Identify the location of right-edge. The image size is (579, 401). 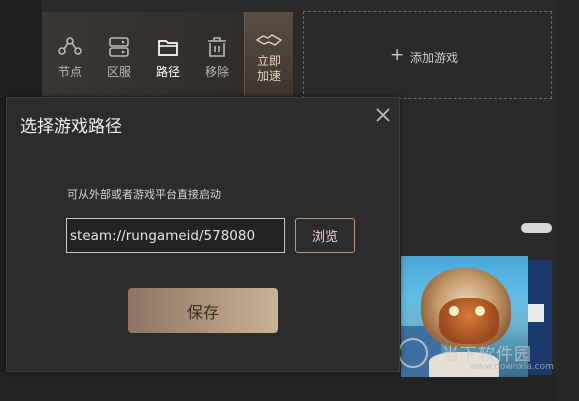
(567, 200).